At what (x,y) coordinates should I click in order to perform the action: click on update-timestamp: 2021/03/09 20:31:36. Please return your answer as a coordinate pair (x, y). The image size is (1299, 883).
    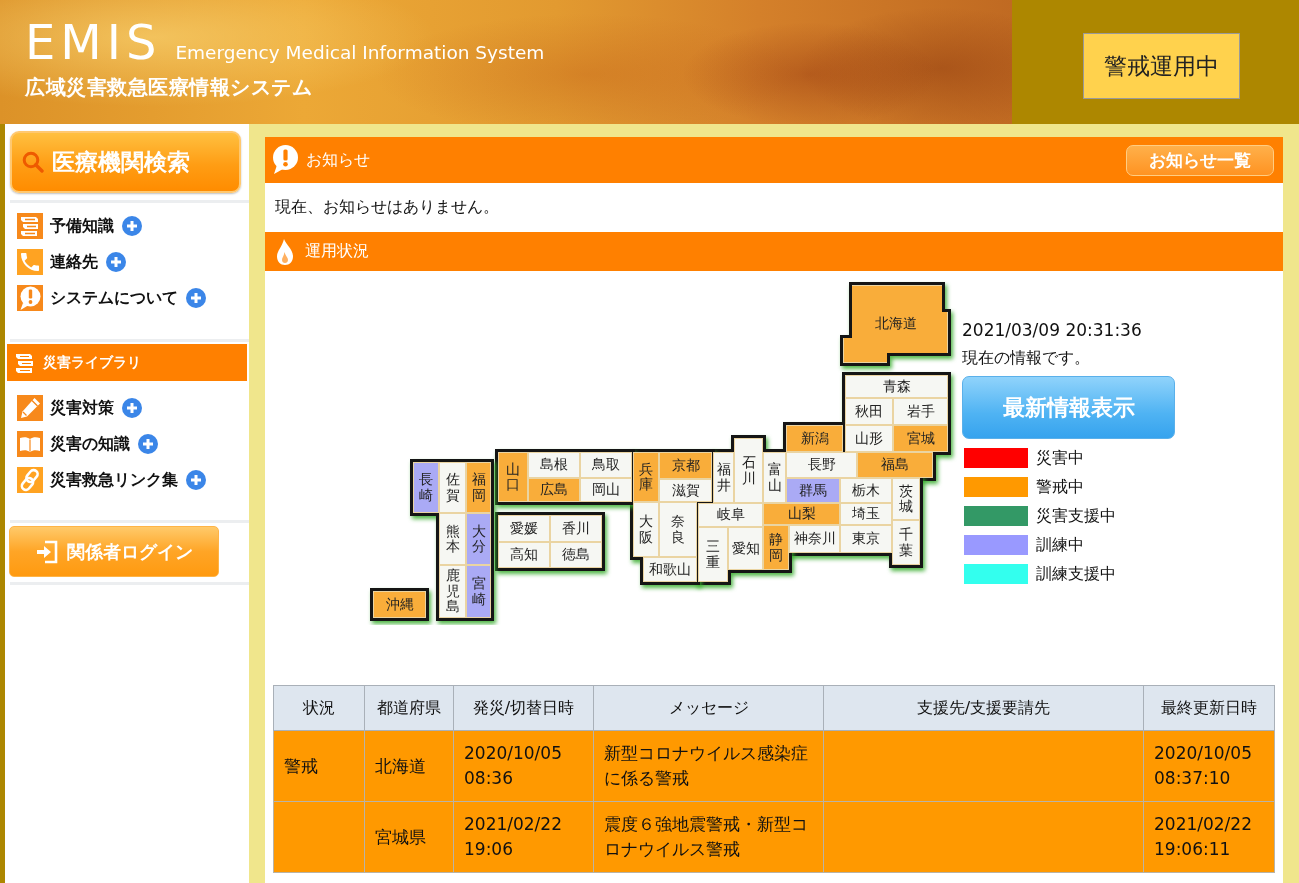
    Looking at the image, I should click on (1052, 330).